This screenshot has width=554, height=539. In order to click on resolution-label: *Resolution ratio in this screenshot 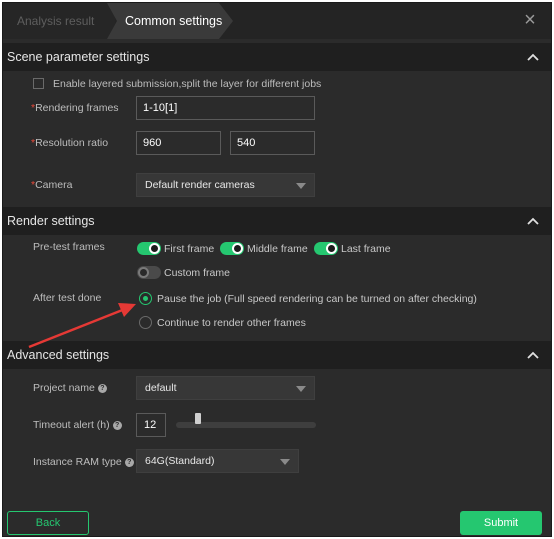, I will do `click(69, 143)`.